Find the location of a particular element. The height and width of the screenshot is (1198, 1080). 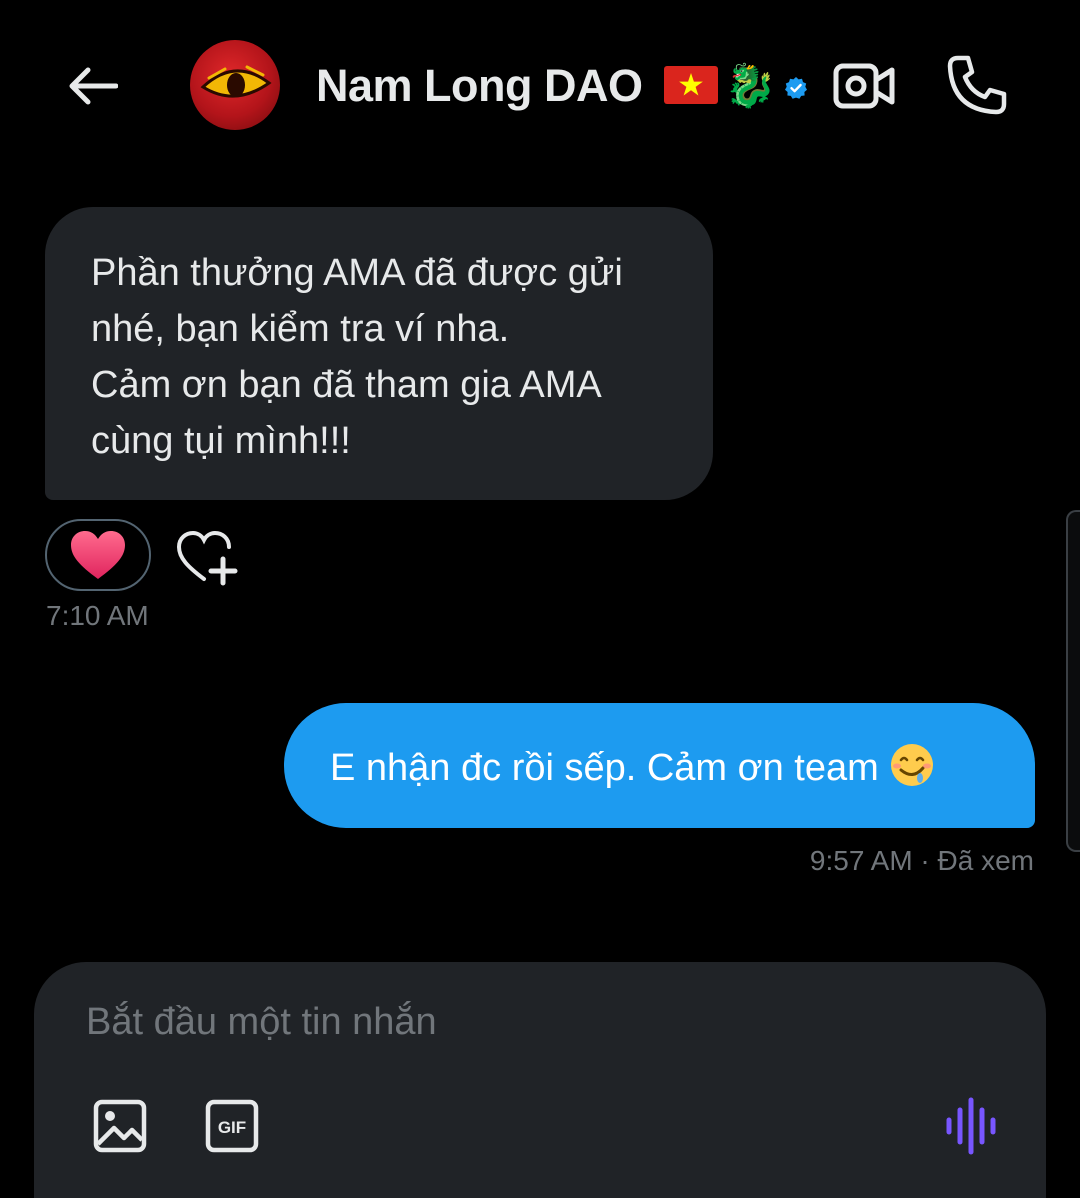

voice-message-button is located at coordinates (973, 1126).